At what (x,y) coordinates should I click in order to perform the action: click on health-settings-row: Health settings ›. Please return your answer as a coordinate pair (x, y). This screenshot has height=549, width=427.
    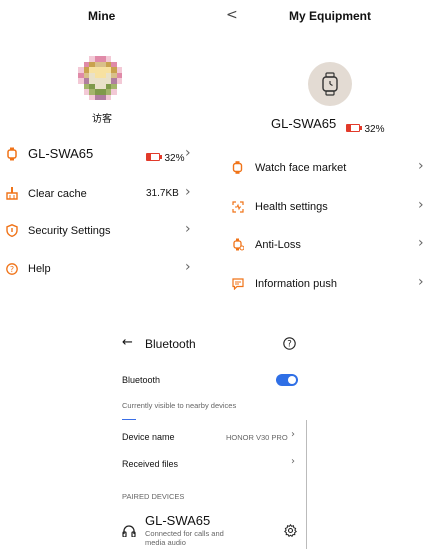
    Looking at the image, I should click on (327, 207).